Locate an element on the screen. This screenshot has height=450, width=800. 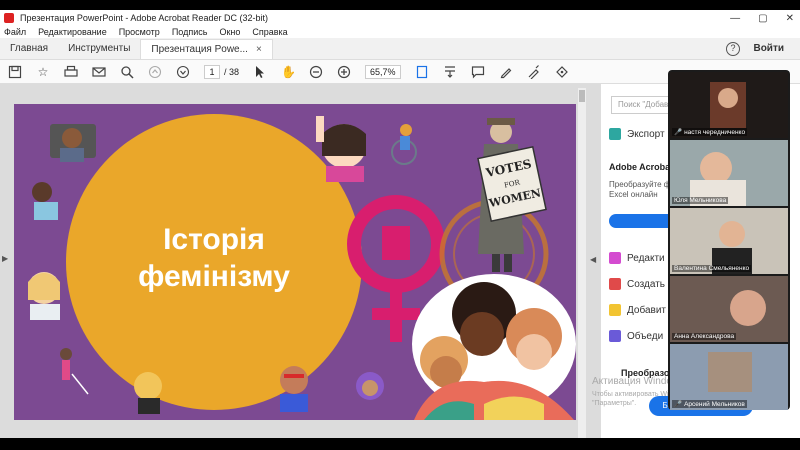
screen-bottom-border is located at coordinates (400, 444).